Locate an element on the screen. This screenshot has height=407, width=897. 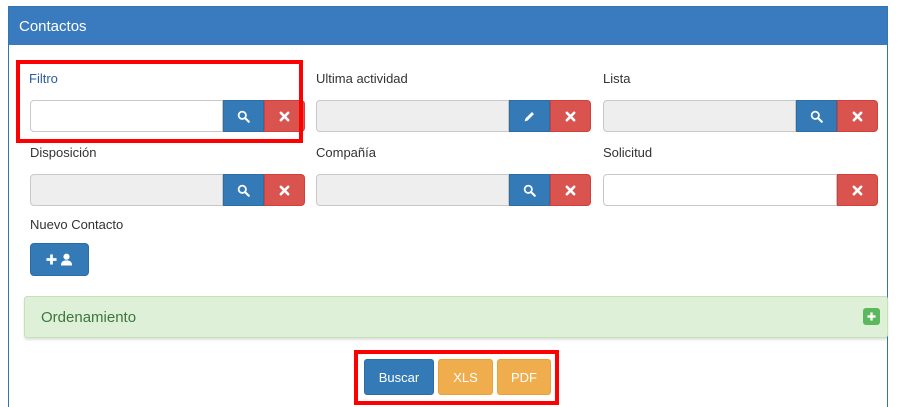
pencil-icon is located at coordinates (529, 116).